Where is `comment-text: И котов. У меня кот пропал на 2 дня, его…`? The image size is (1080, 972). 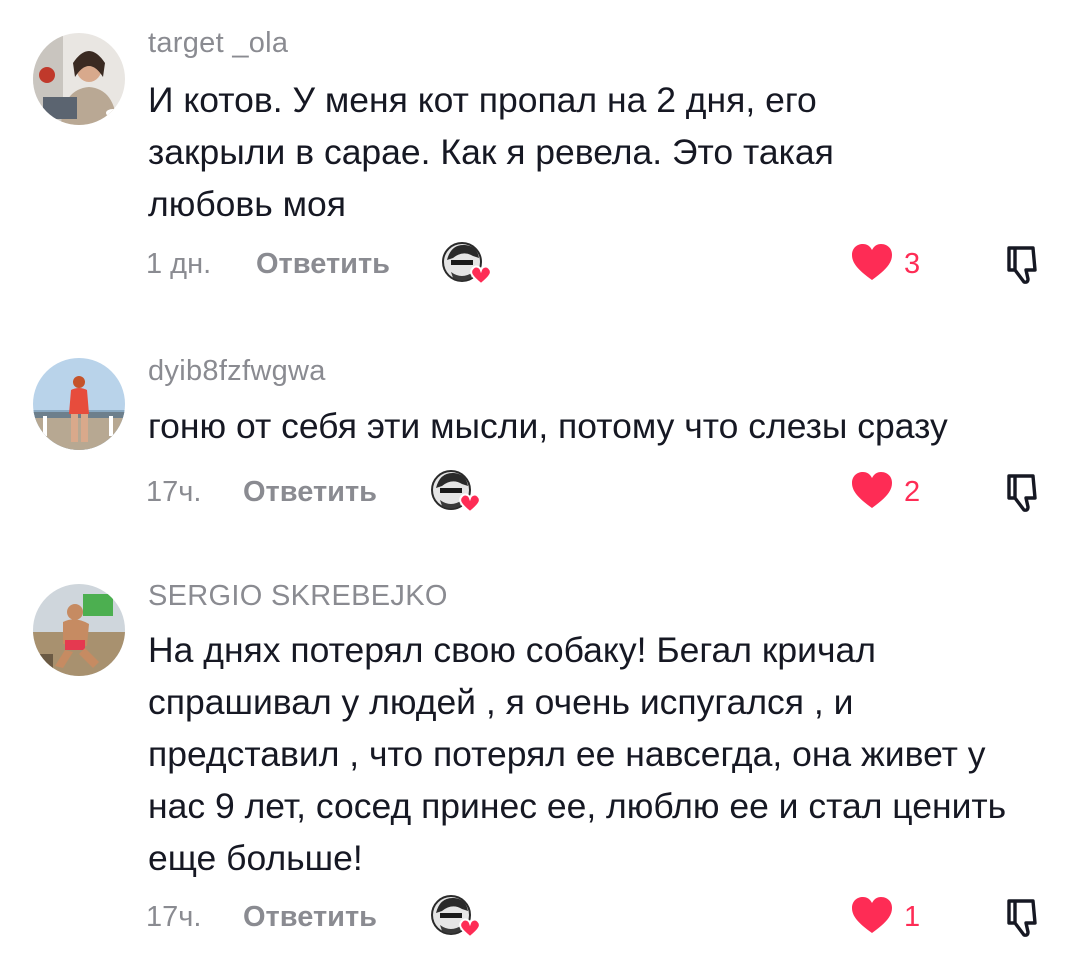
comment-text: И котов. У меня кот пропал на 2 дня, его… is located at coordinates (491, 152).